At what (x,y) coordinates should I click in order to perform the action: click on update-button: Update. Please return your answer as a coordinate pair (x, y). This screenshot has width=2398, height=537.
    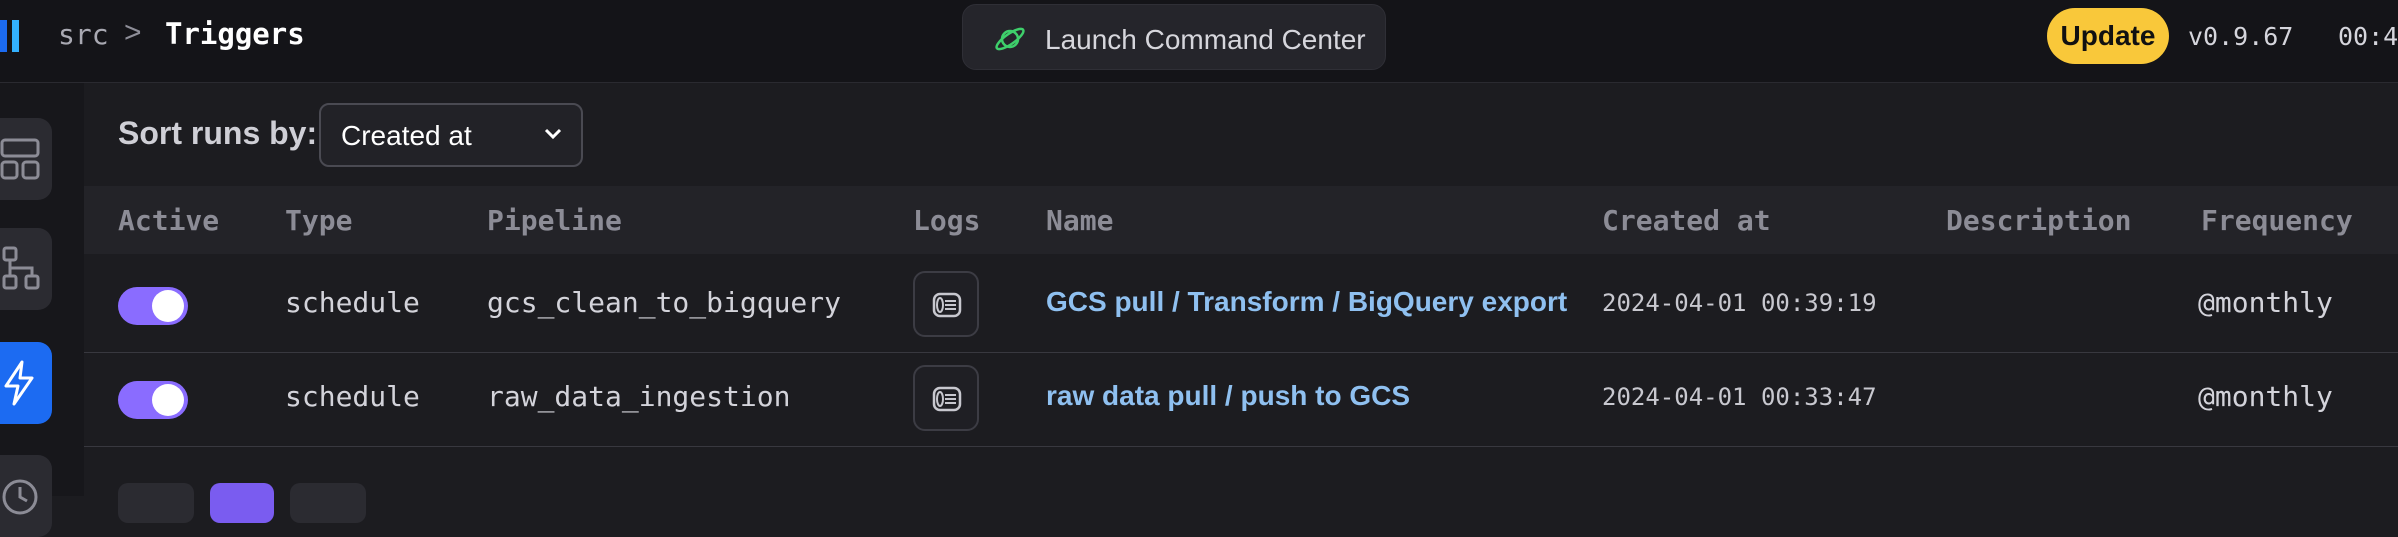
    Looking at the image, I should click on (2108, 36).